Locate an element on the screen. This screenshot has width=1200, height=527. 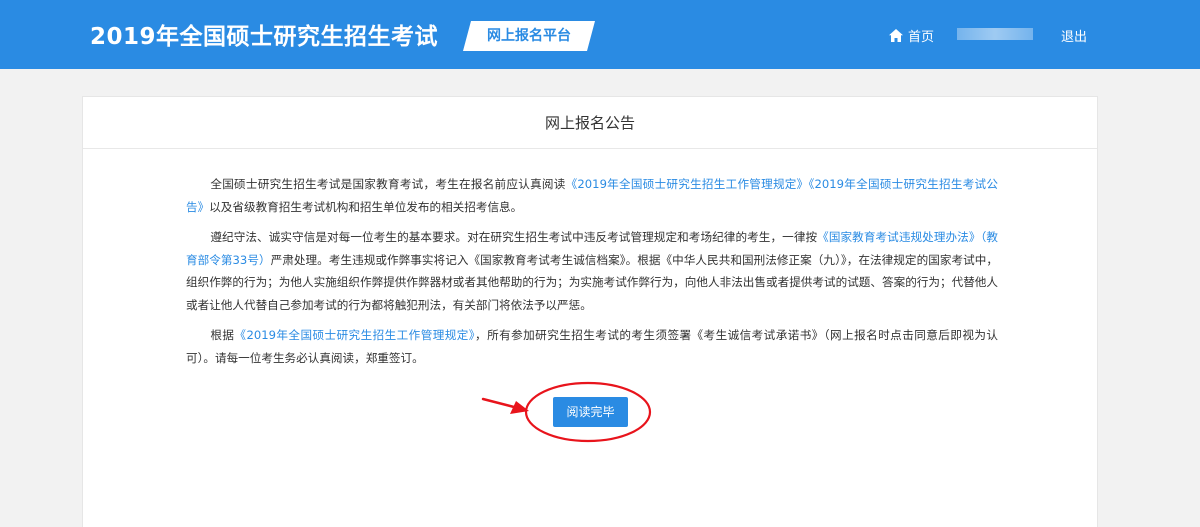
platform-badge-label: 网上报名平台 is located at coordinates (529, 36).